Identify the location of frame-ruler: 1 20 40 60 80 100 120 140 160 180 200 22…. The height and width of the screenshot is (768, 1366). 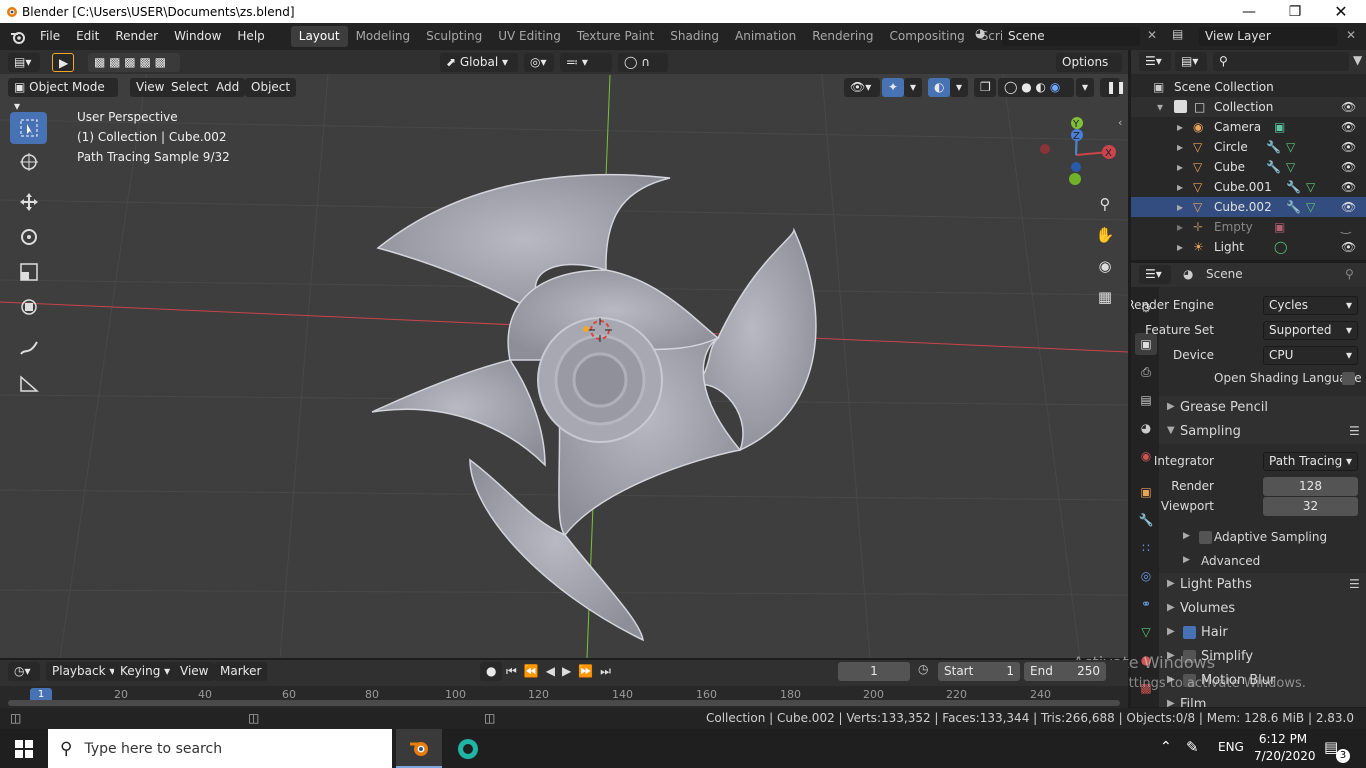
(564, 697).